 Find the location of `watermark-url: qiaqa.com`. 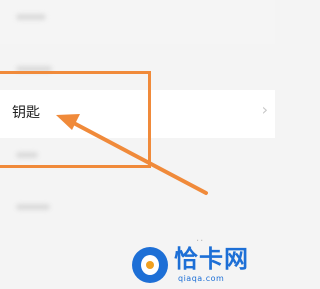

watermark-url: qiaqa.com is located at coordinates (201, 278).